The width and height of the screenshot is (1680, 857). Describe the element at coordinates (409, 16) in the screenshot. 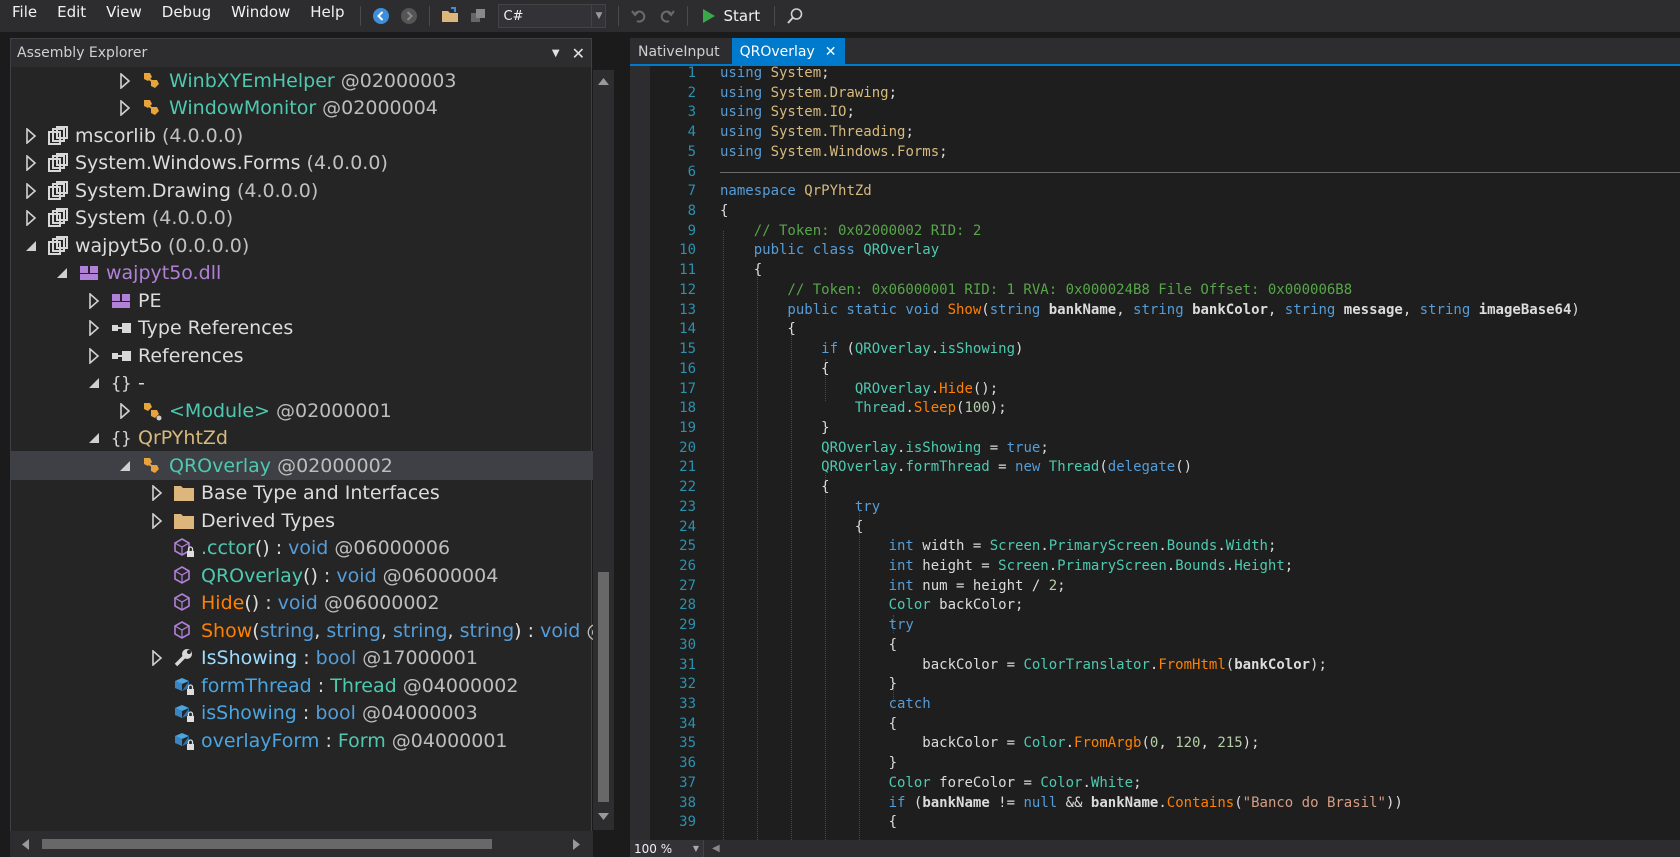

I see `navigate-forward-button` at that location.